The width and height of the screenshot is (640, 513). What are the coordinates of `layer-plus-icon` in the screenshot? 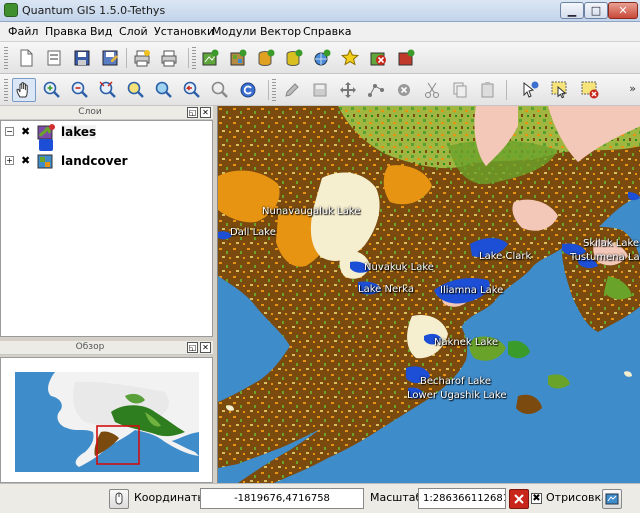 It's located at (406, 57).